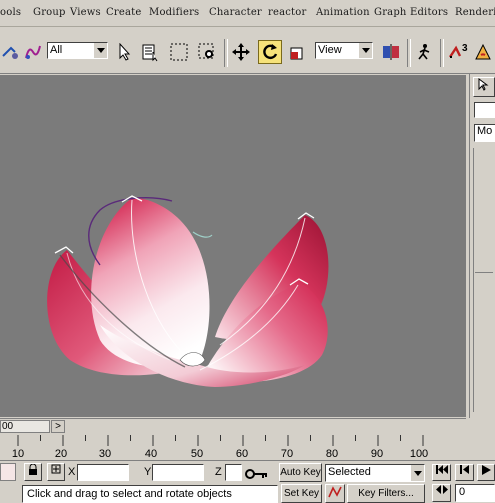 This screenshot has width=495, height=503. Describe the element at coordinates (483, 52) in the screenshot. I see `angle-snap-icon` at that location.